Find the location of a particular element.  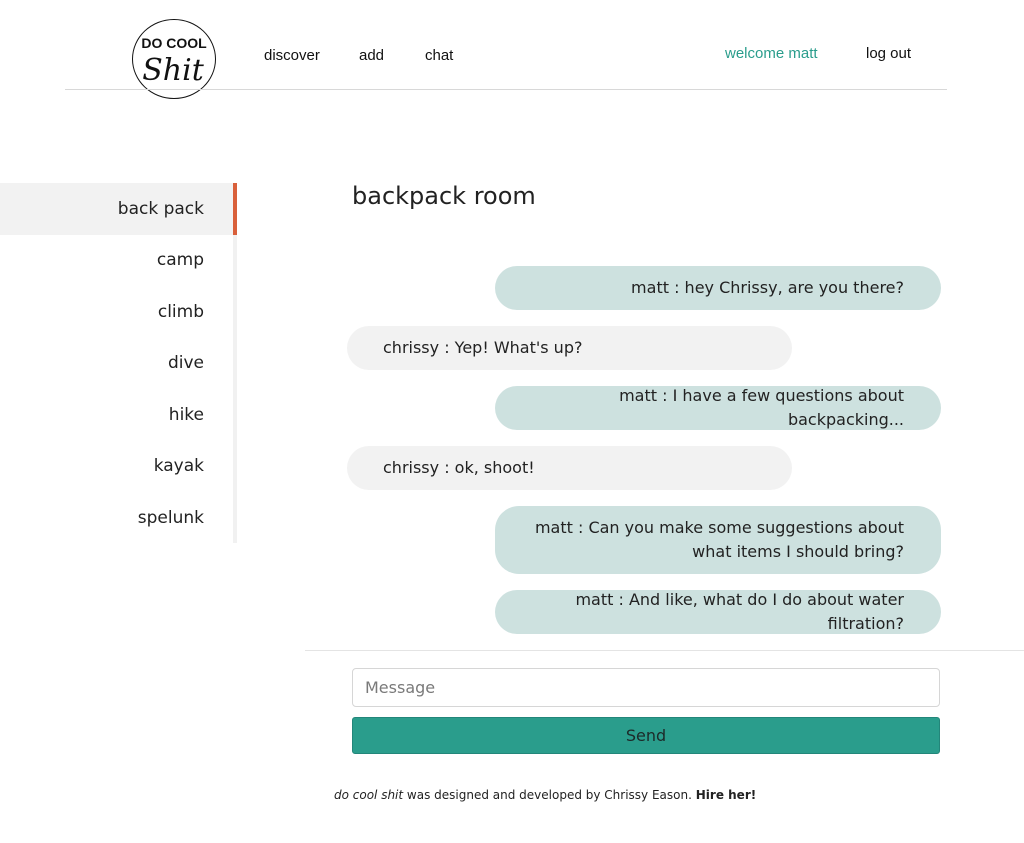

message-input is located at coordinates (646, 687).